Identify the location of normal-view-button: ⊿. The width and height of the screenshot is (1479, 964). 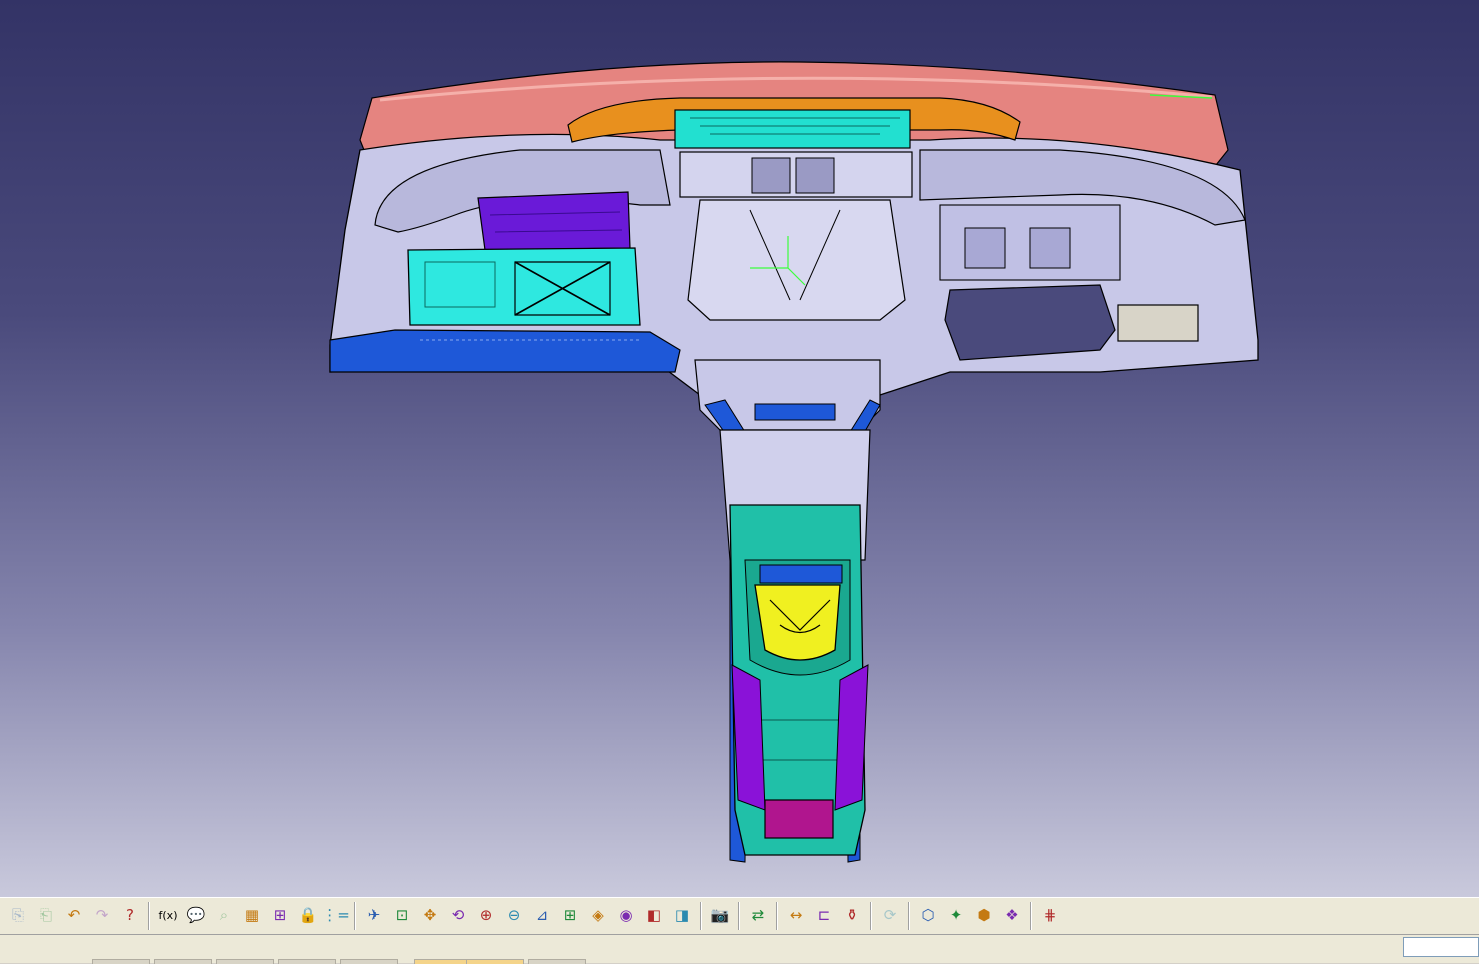
(542, 915).